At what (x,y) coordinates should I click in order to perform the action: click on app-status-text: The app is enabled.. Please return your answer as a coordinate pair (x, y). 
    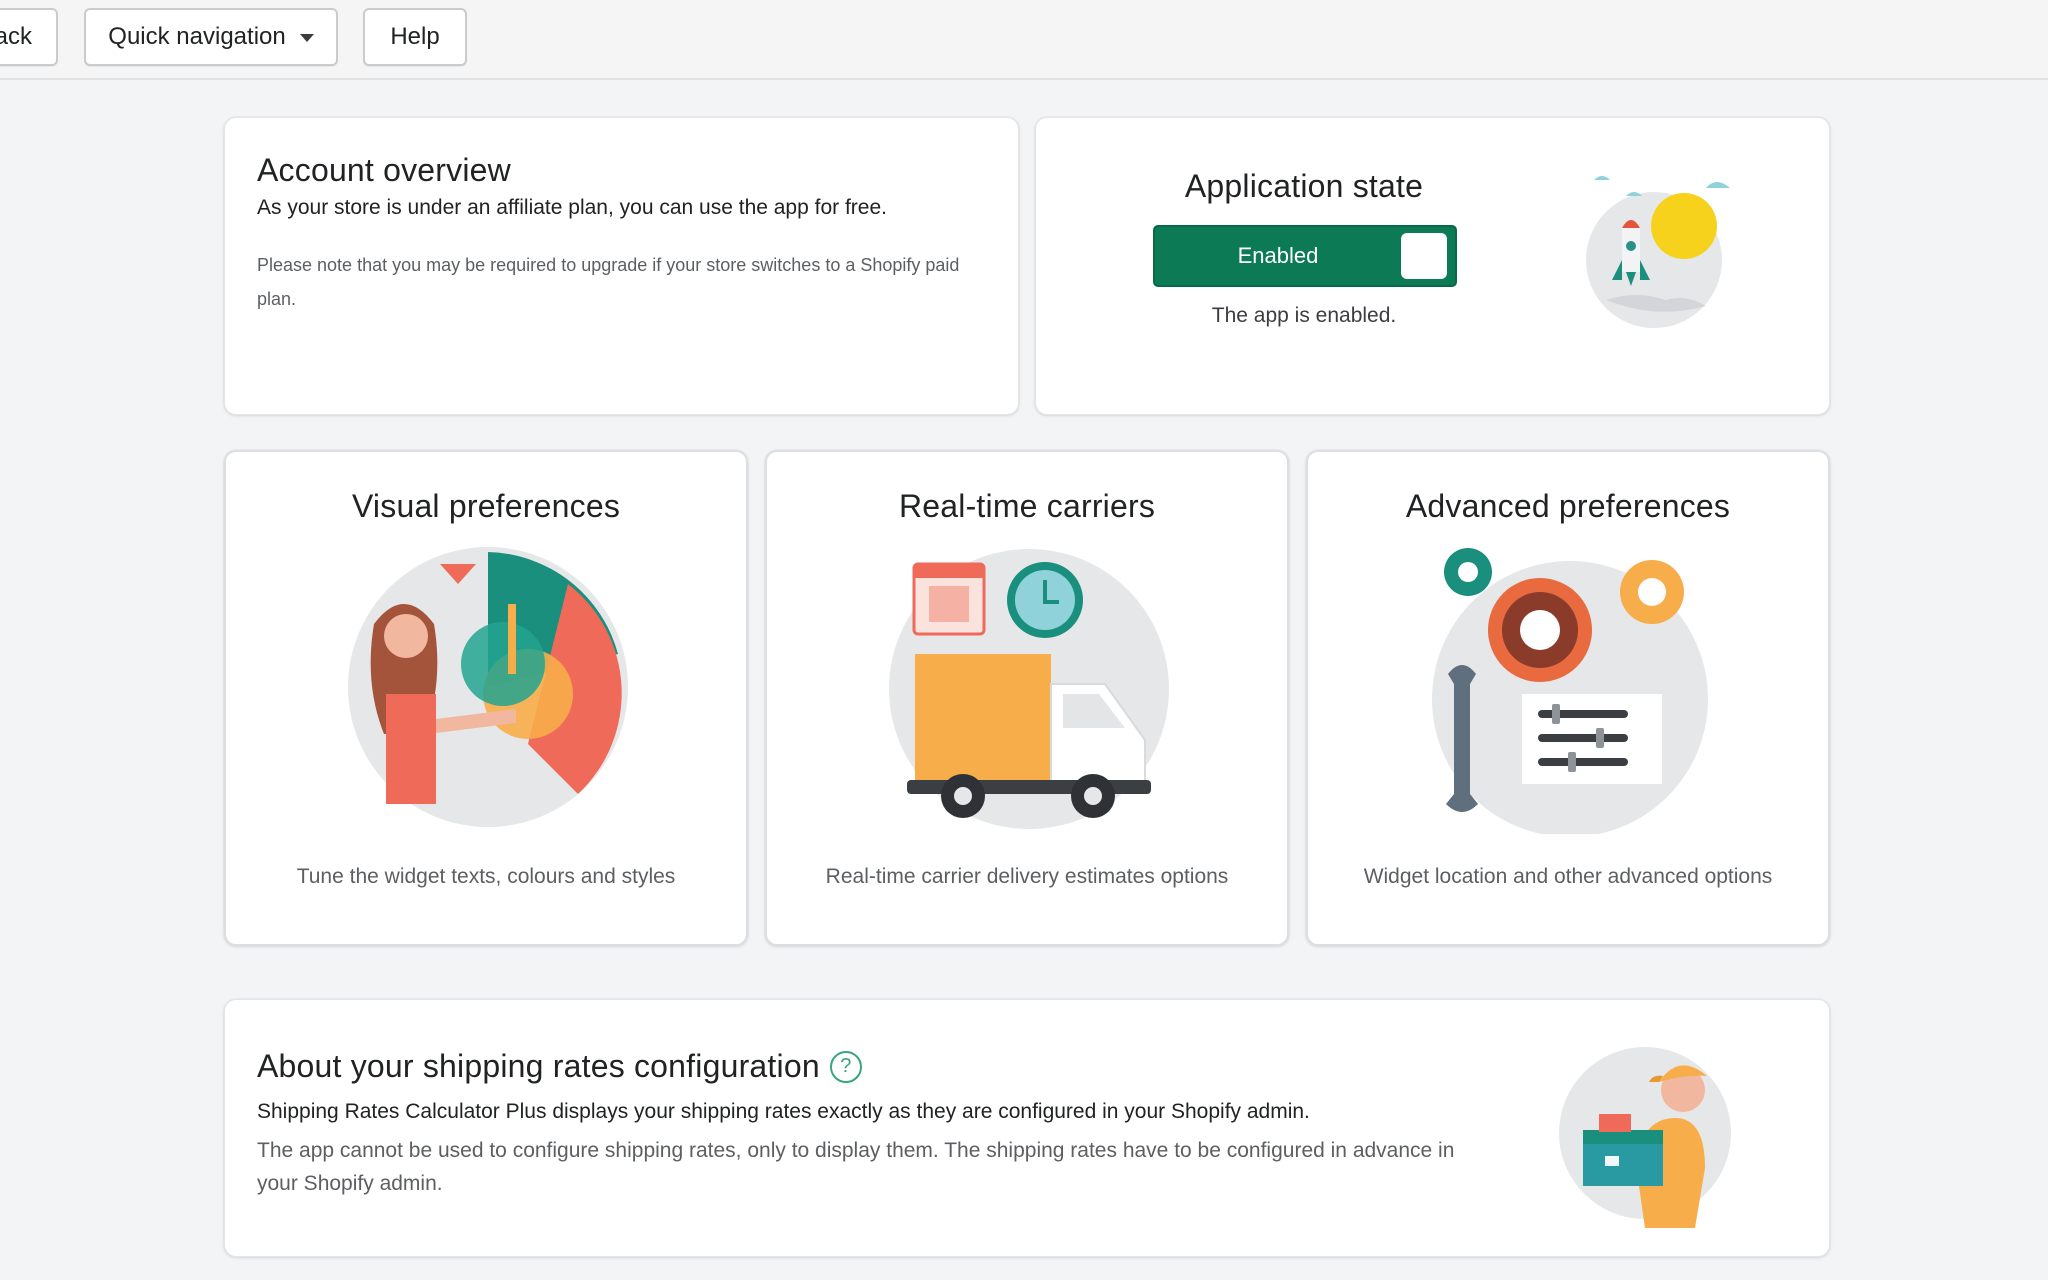
    Looking at the image, I should click on (1304, 315).